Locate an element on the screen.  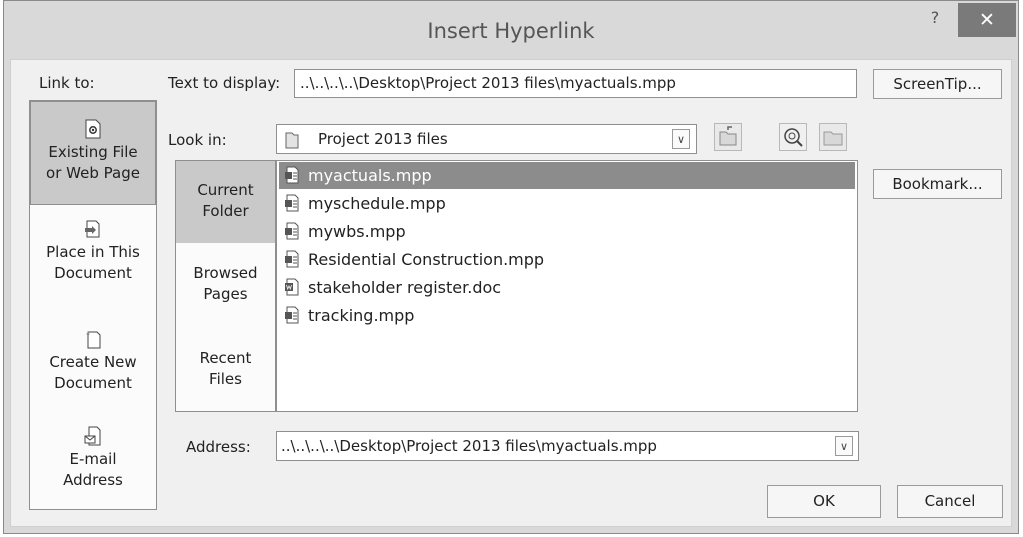
close-icon: ✕ is located at coordinates (987, 20).